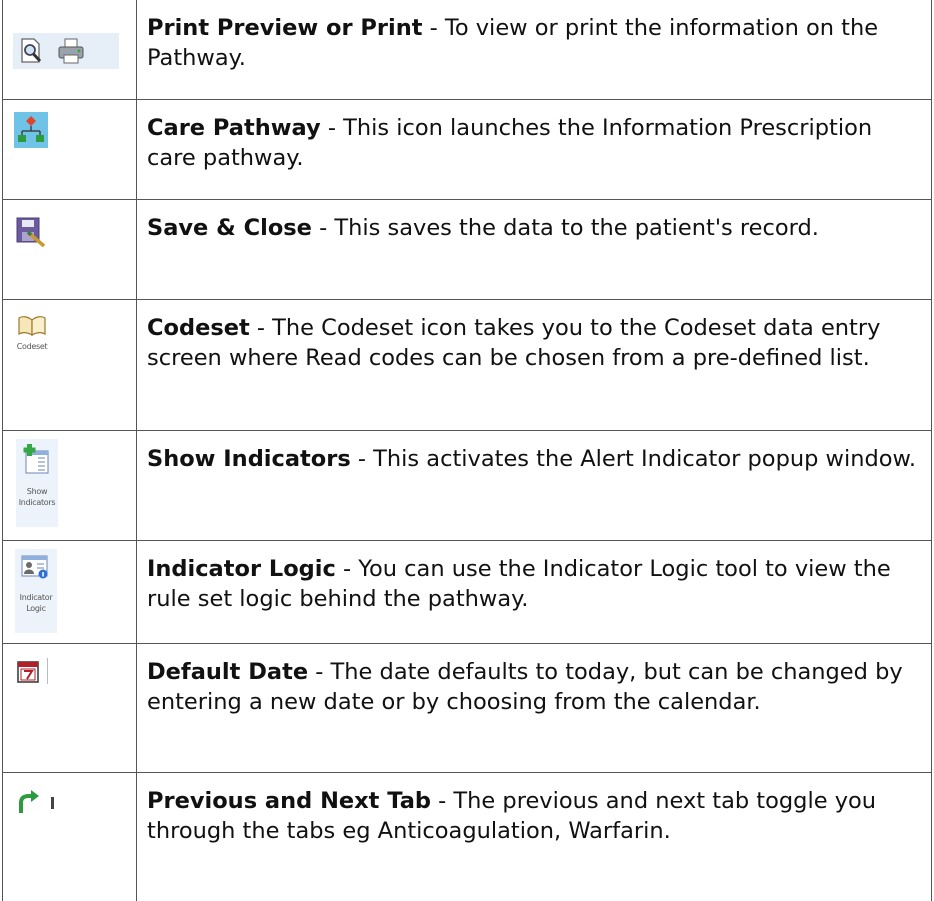 Image resolution: width=934 pixels, height=901 pixels. What do you see at coordinates (229, 227) in the screenshot?
I see `row-title: Save & Close` at bounding box center [229, 227].